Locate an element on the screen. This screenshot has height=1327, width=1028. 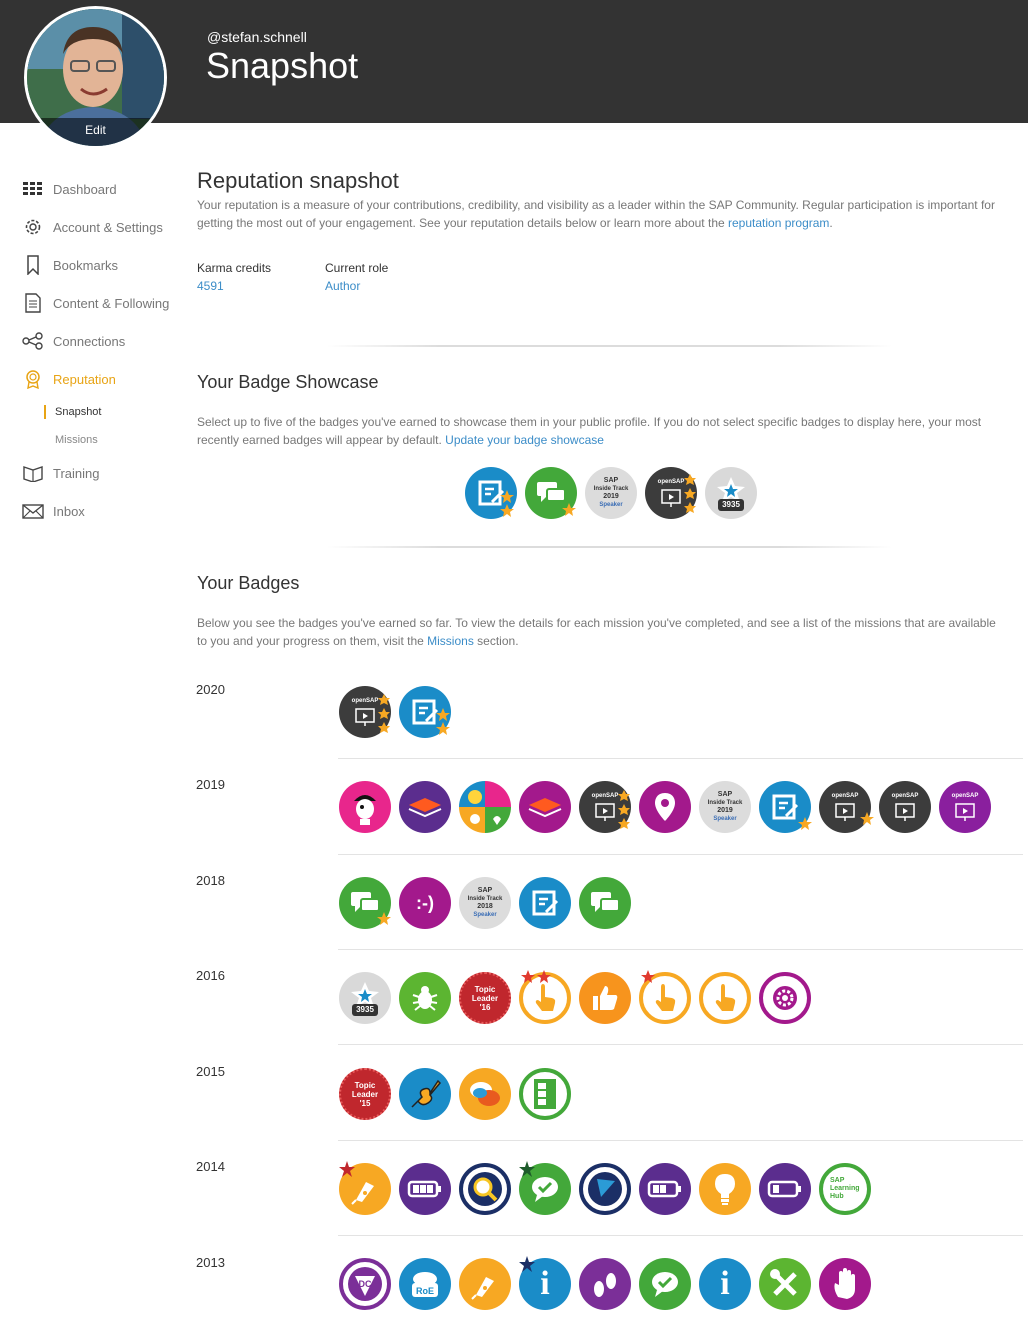
ribbon-icon is located at coordinates (33, 379).